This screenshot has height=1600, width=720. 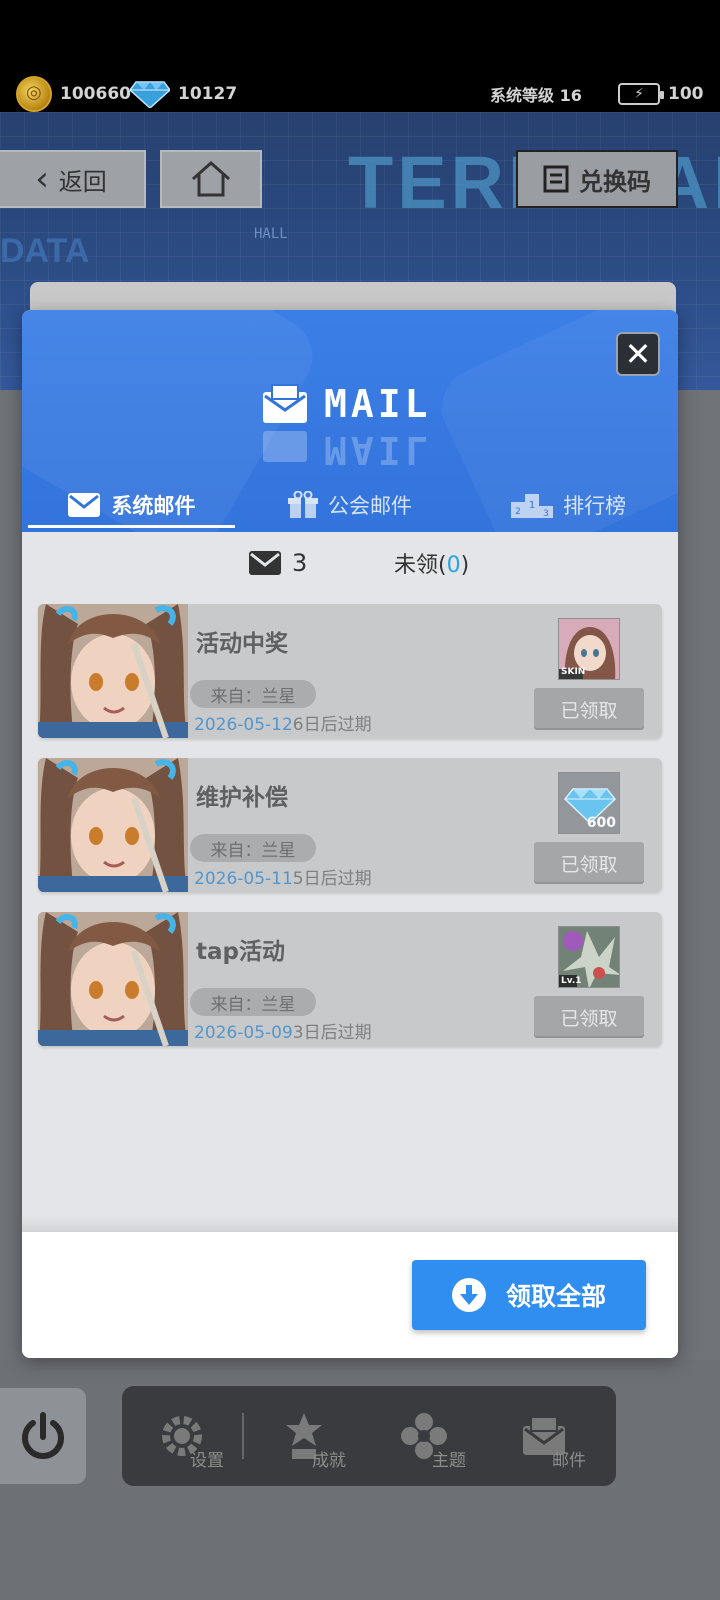 I want to click on claim-all-label: 领取全部, so click(x=555, y=1296).